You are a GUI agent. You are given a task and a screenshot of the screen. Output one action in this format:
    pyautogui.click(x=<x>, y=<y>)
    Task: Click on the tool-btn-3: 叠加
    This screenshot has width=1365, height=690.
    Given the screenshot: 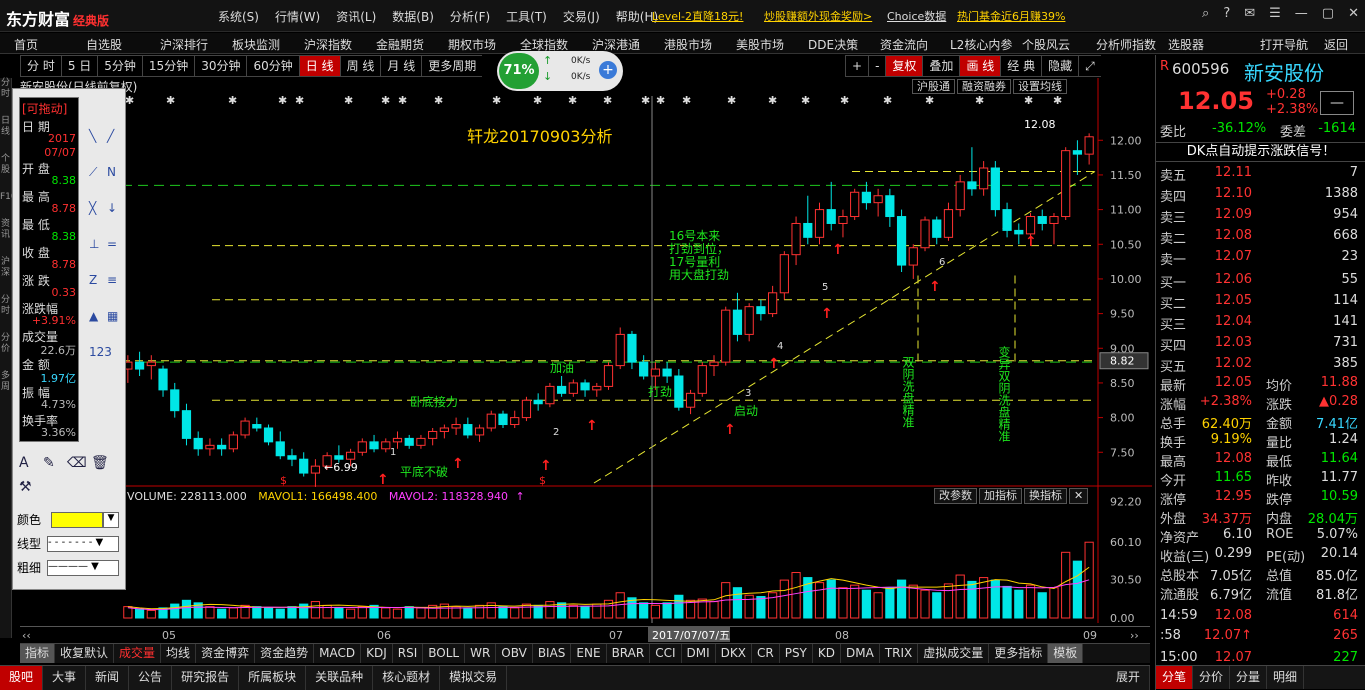 What is the action you would take?
    pyautogui.click(x=941, y=66)
    